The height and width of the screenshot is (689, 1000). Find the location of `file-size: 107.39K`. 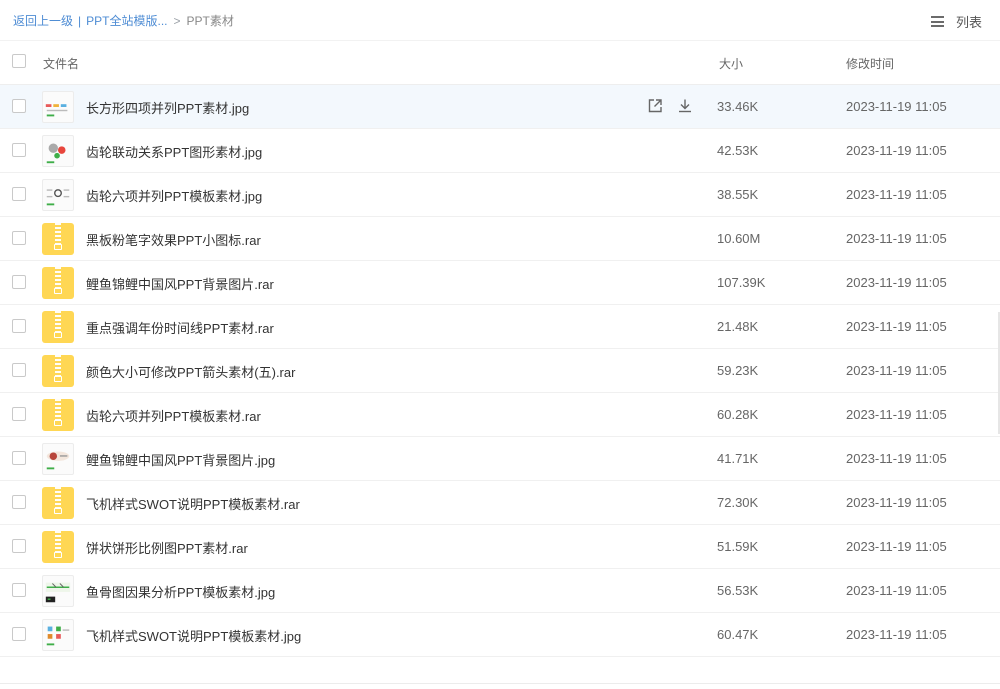

file-size: 107.39K is located at coordinates (741, 282).